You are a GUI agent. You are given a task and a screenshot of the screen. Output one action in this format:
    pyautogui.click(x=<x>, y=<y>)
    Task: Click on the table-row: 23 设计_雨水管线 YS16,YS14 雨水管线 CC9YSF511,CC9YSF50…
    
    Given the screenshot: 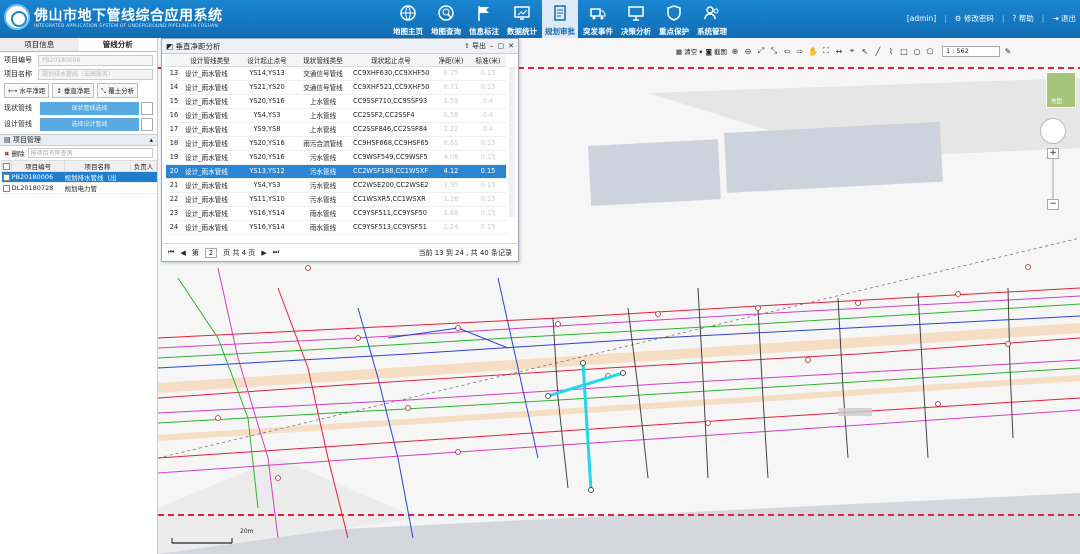 What is the action you would take?
    pyautogui.click(x=336, y=213)
    